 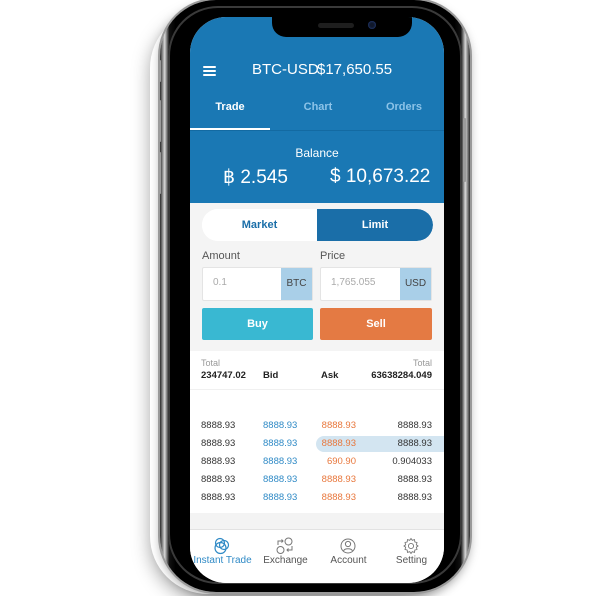 I want to click on volume-down-button, so click(x=159, y=173).